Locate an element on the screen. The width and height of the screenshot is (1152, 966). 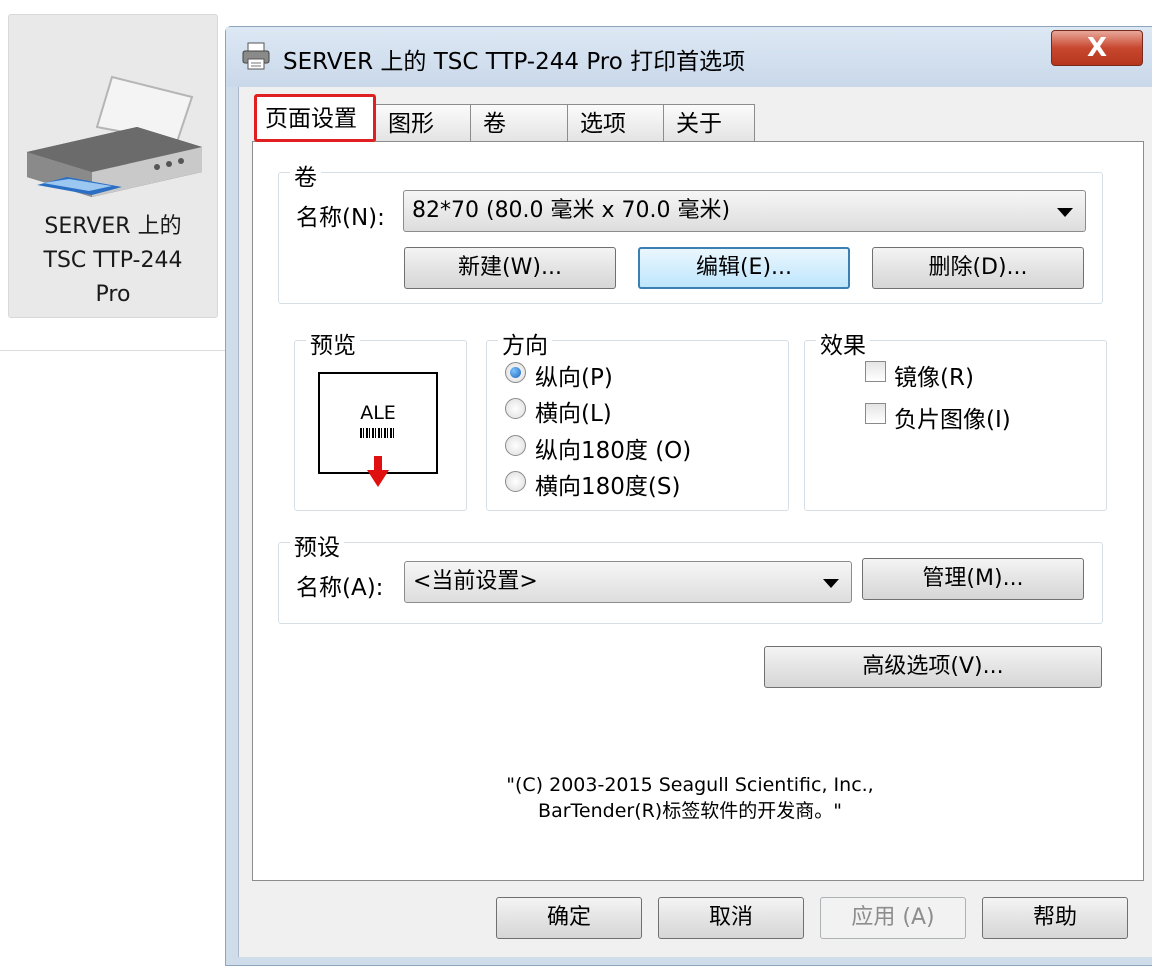
preset-name-label: 名称(A): is located at coordinates (340, 588).